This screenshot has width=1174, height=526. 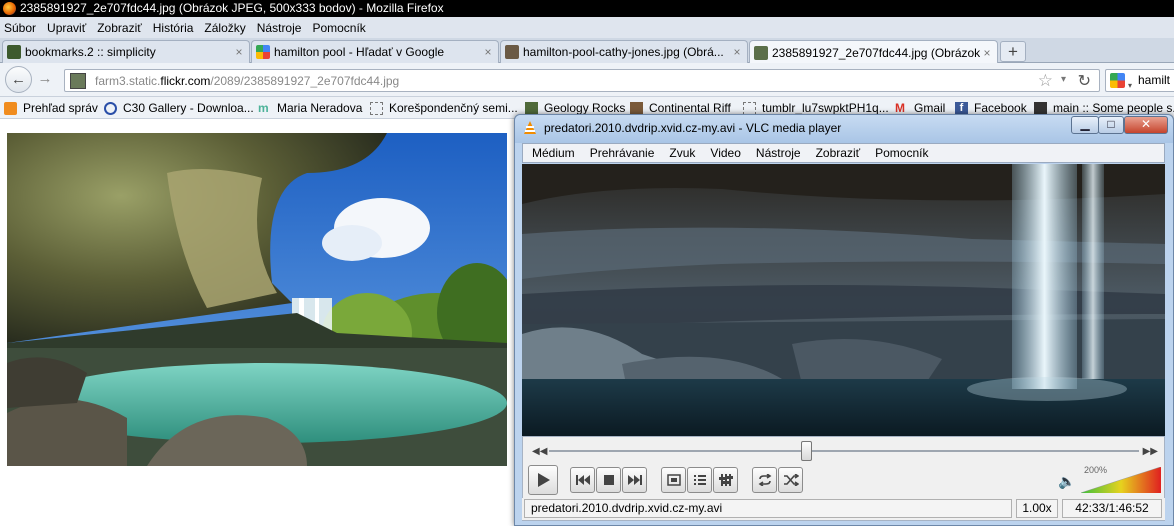 I want to click on seek-back-icon: ◀◀, so click(x=539, y=451).